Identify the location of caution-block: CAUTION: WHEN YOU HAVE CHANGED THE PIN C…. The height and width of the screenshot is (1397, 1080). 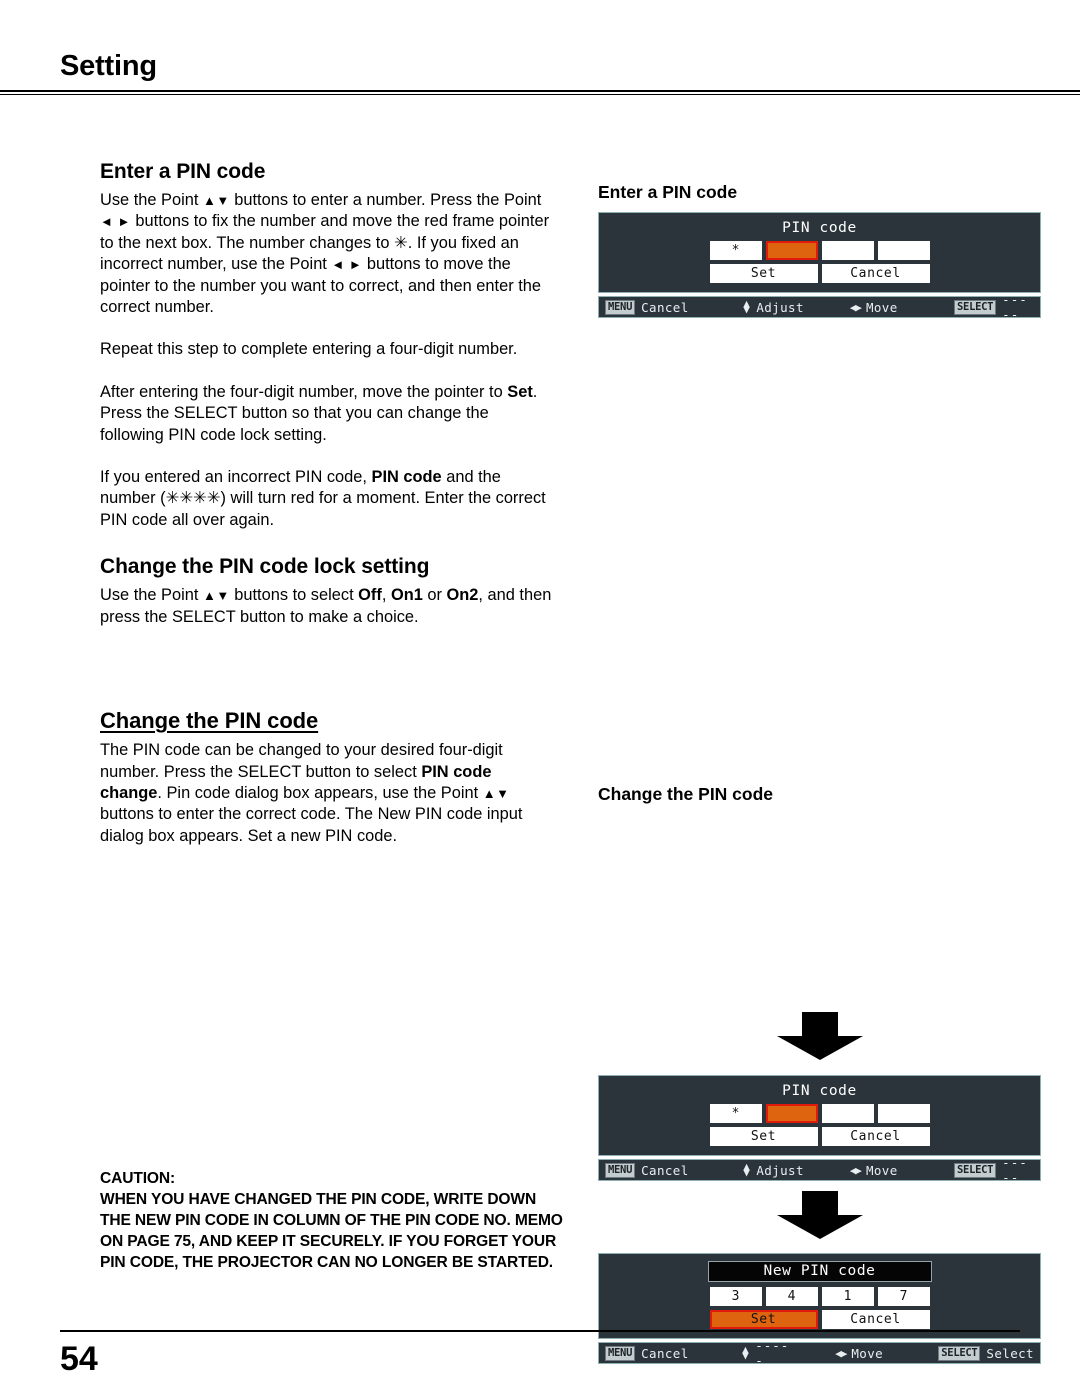
(335, 1220).